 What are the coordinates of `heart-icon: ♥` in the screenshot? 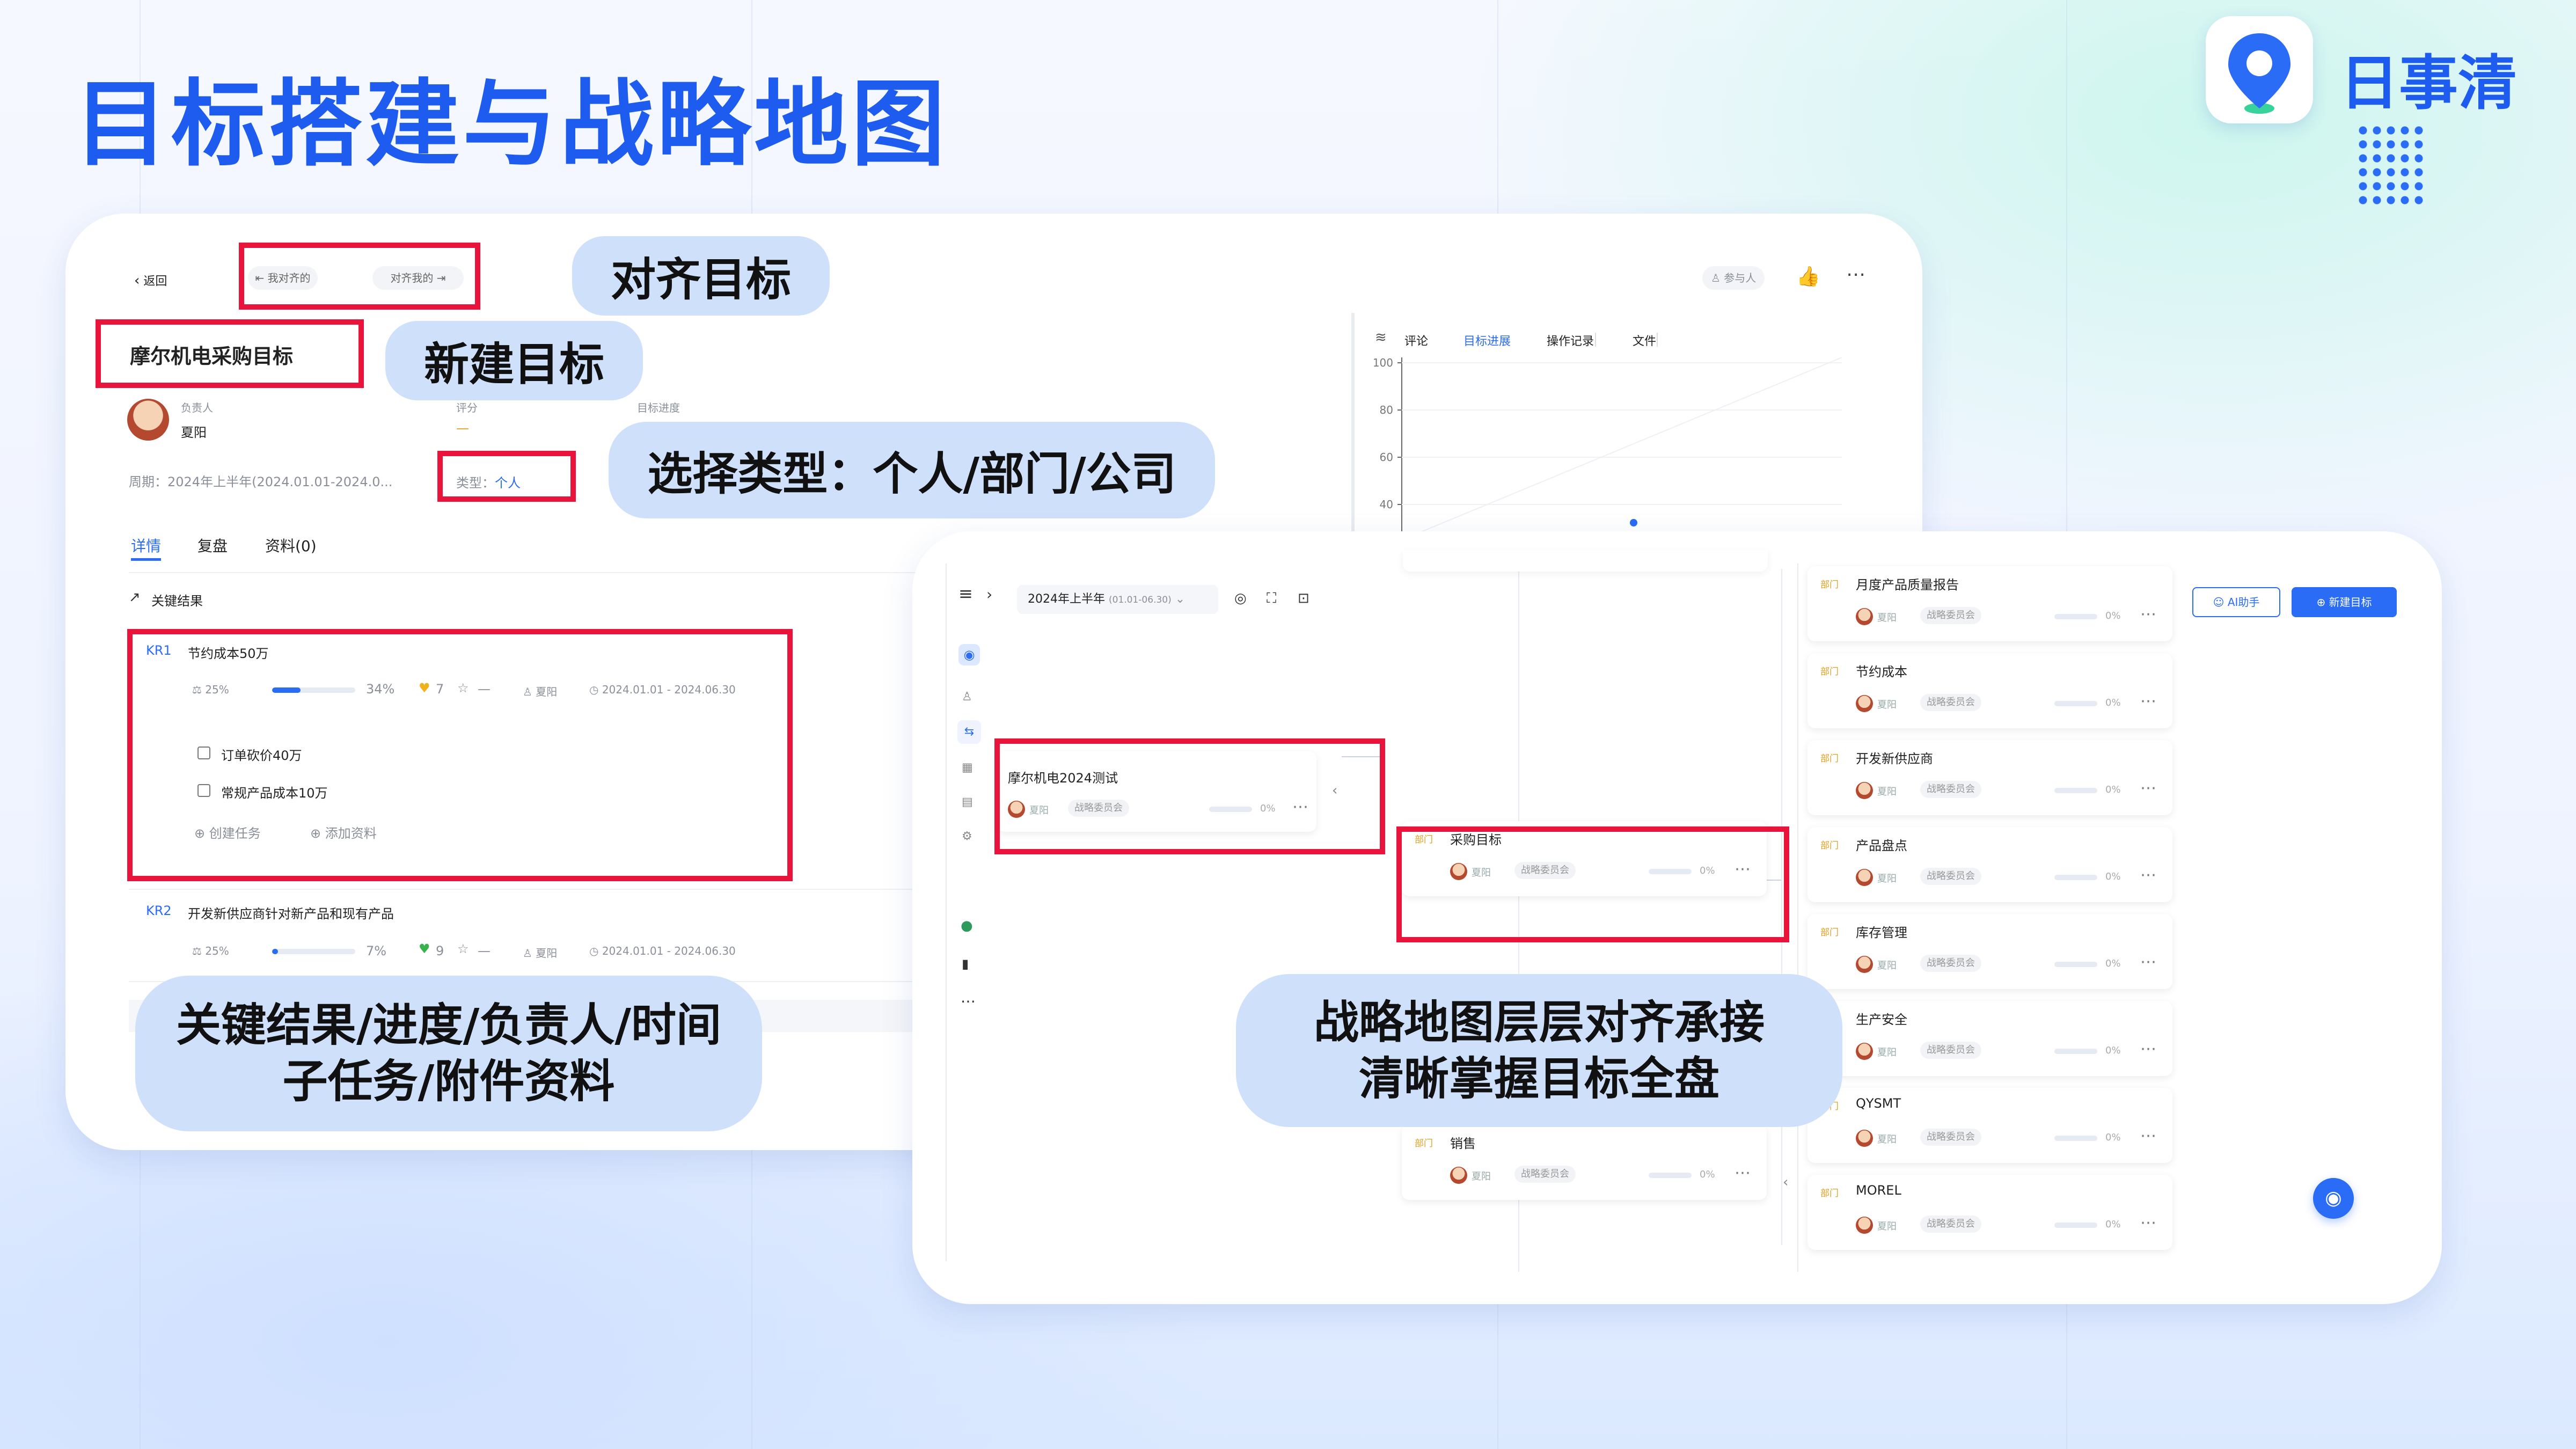 It's located at (424, 948).